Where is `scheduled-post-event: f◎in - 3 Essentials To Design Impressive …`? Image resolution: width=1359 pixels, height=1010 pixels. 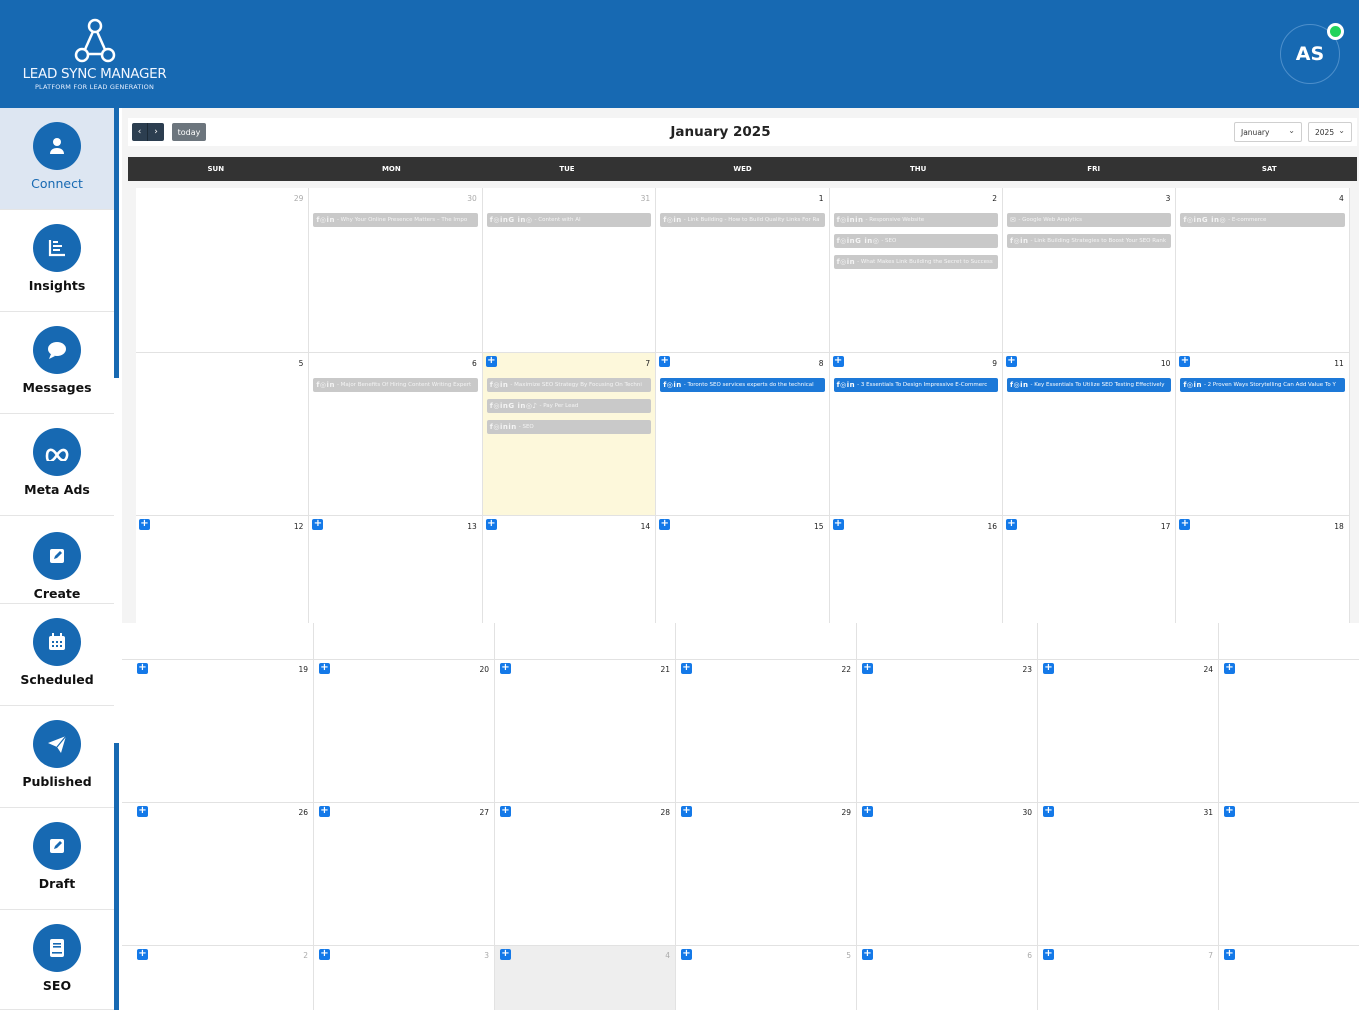 scheduled-post-event: f◎in - 3 Essentials To Design Impressive … is located at coordinates (915, 385).